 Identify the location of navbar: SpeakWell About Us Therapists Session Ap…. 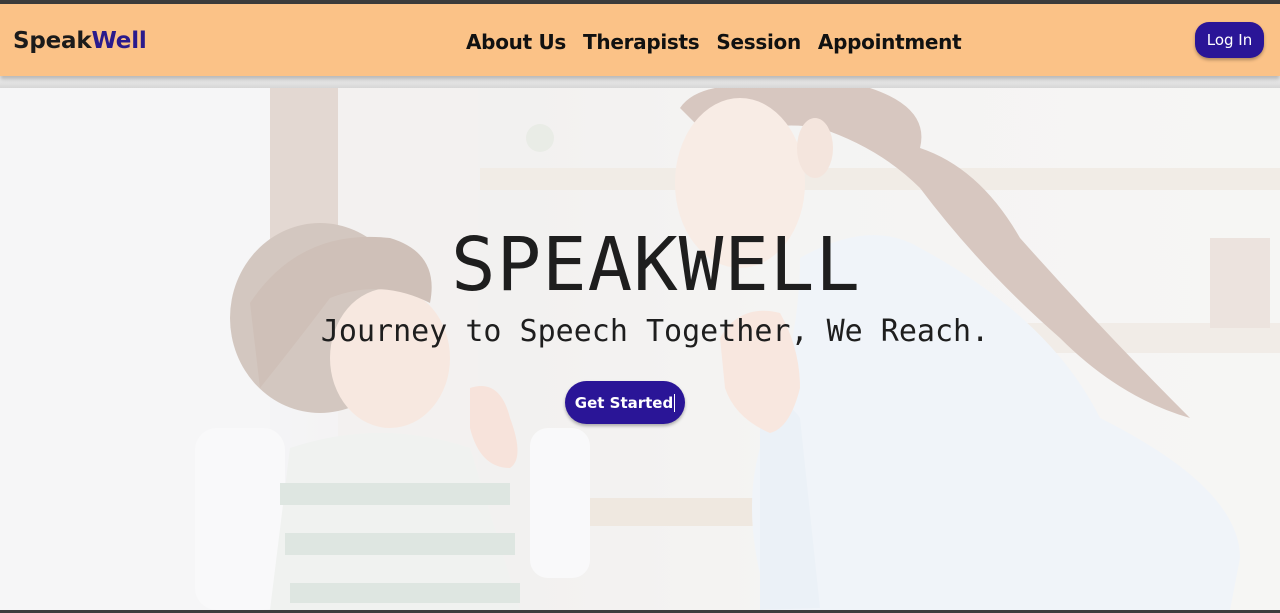
(640, 40).